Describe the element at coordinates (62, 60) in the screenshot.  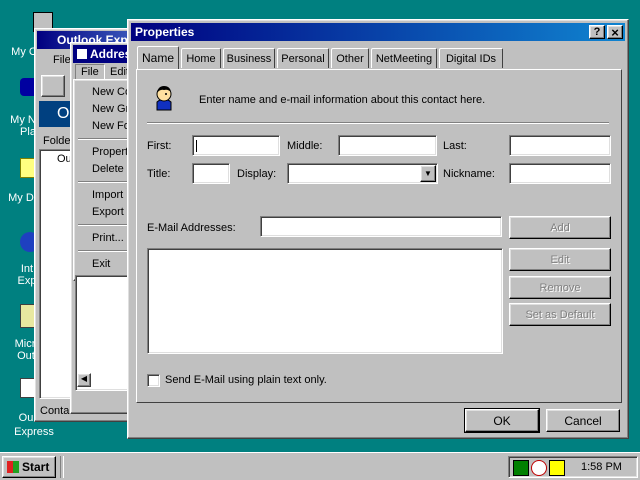
I see `outlook-menu-file: File` at that location.